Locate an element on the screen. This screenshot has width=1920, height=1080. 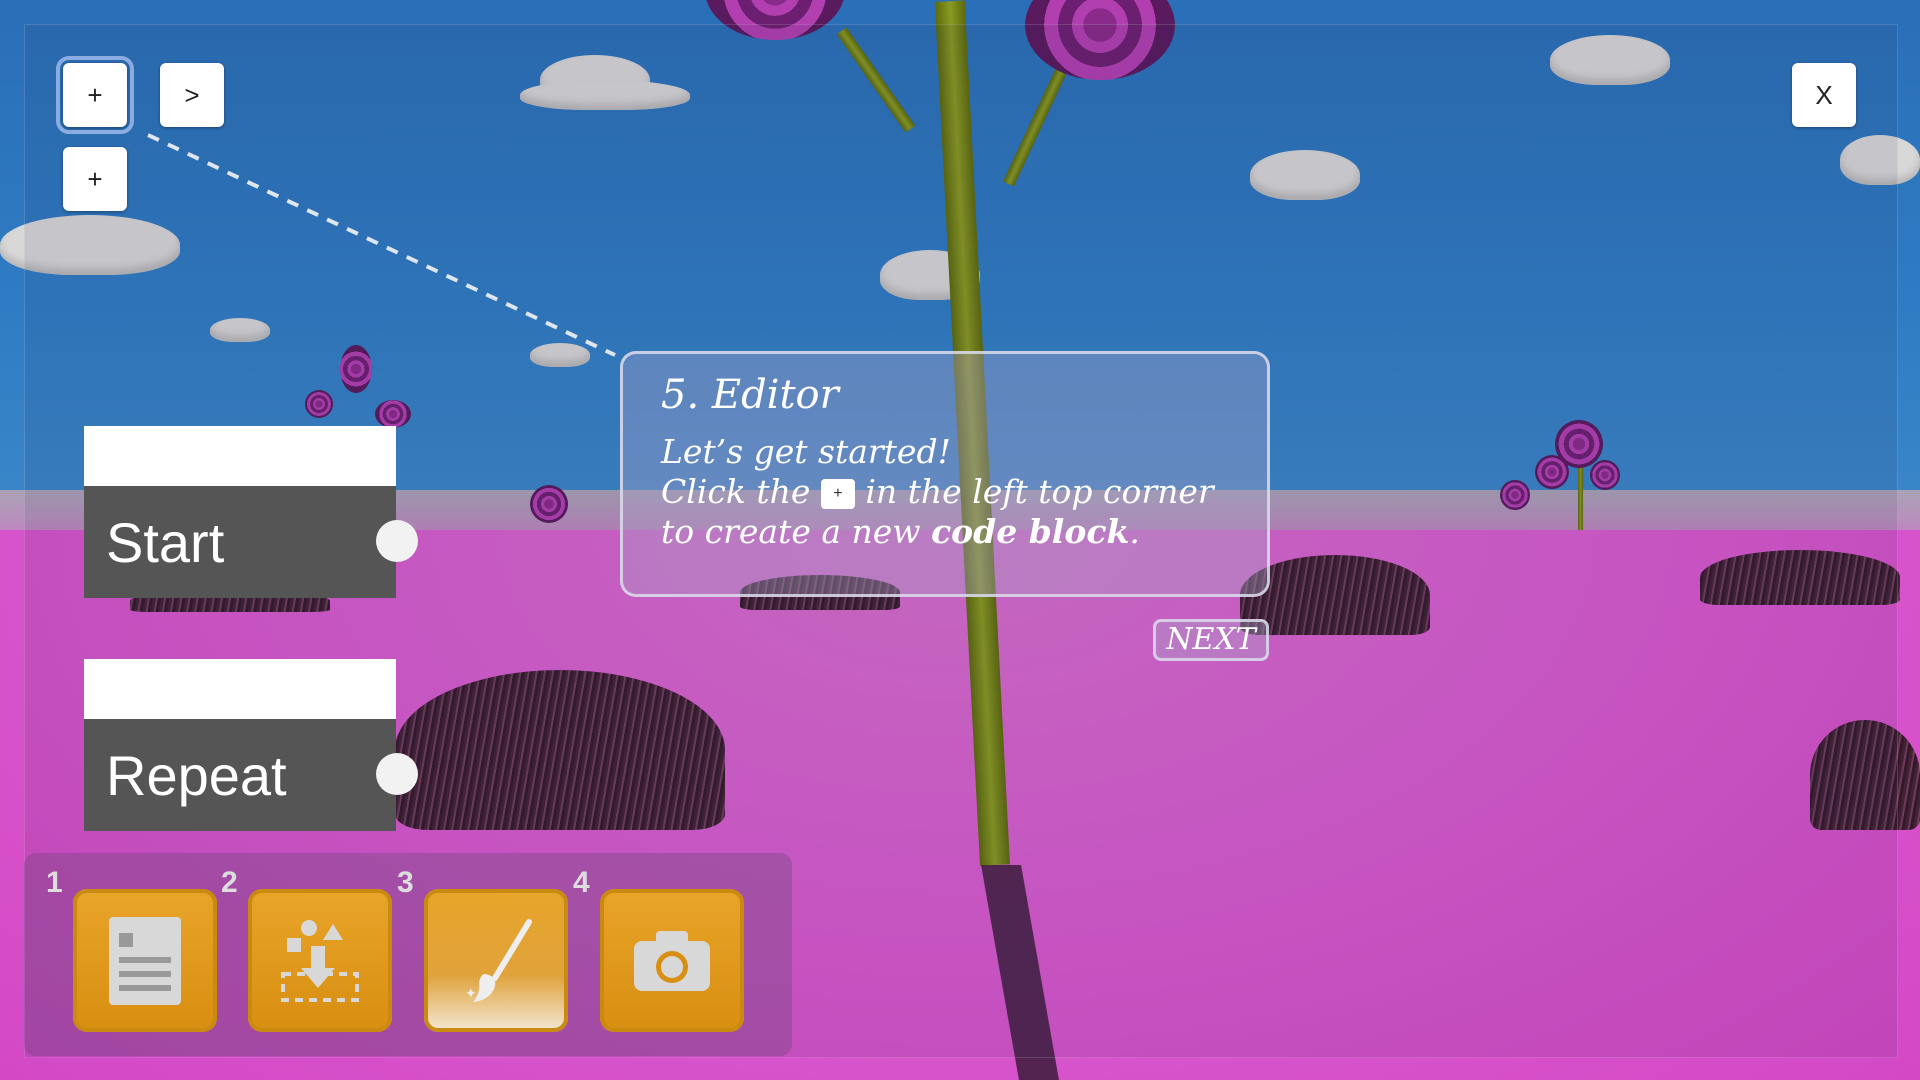
tool-camera-button is located at coordinates (672, 960).